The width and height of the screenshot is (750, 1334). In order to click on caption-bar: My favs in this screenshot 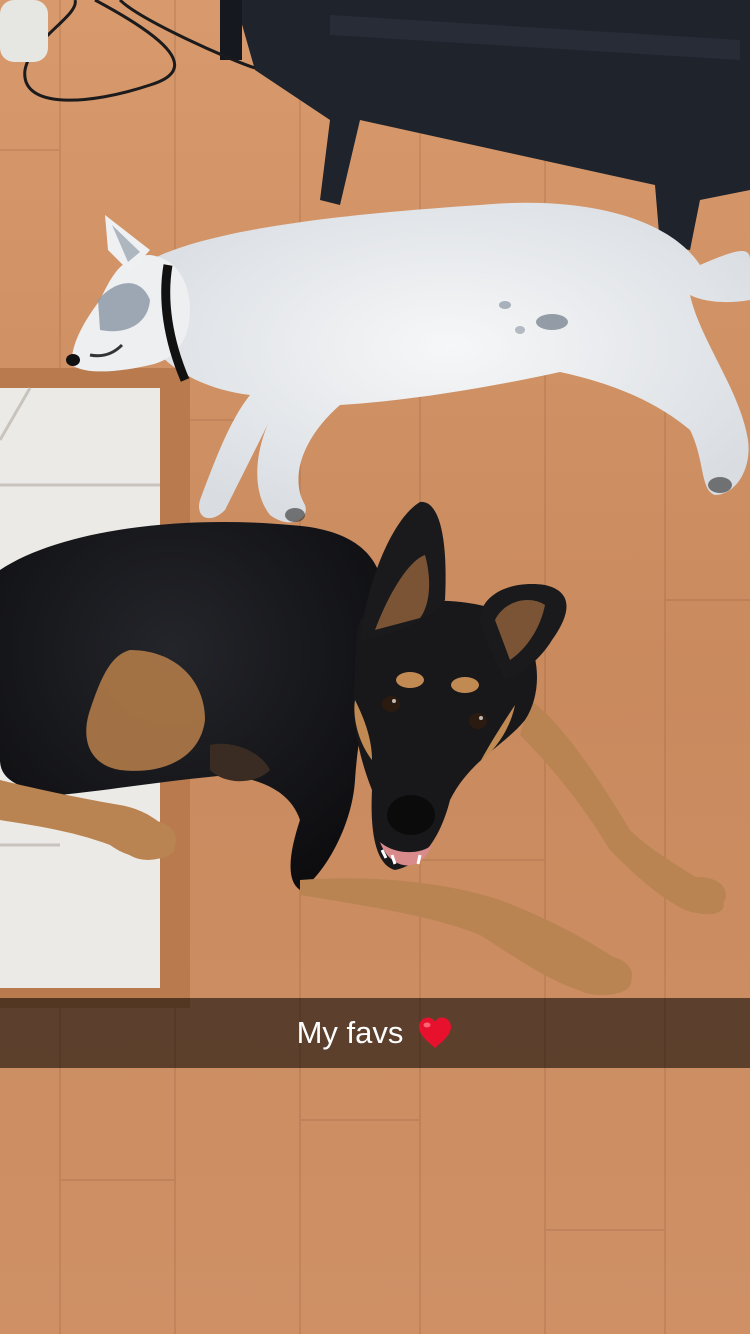, I will do `click(375, 1033)`.